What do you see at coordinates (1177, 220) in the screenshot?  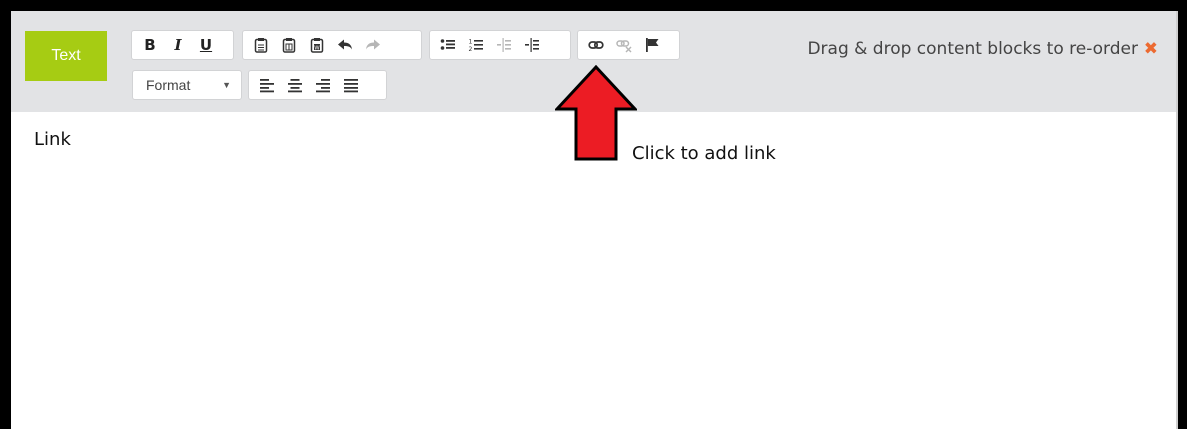 I see `scrollbar-edge` at bounding box center [1177, 220].